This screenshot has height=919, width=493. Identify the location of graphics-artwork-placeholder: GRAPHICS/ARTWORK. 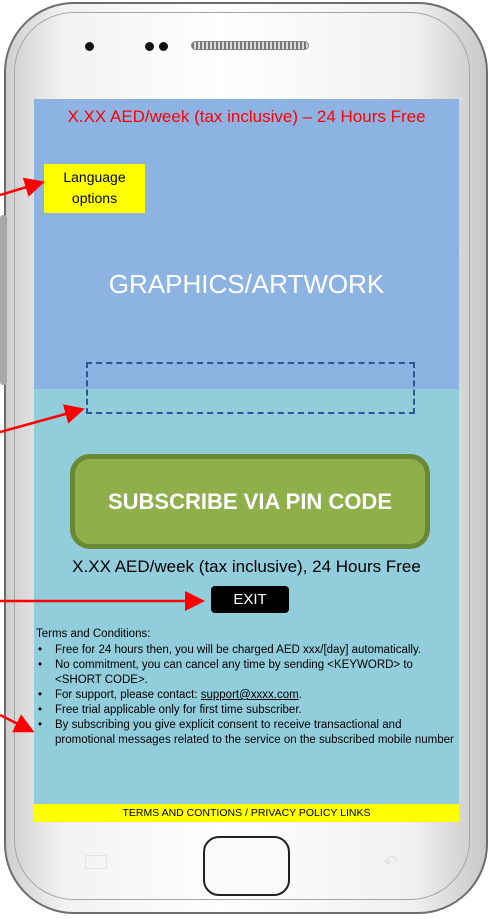
(246, 284).